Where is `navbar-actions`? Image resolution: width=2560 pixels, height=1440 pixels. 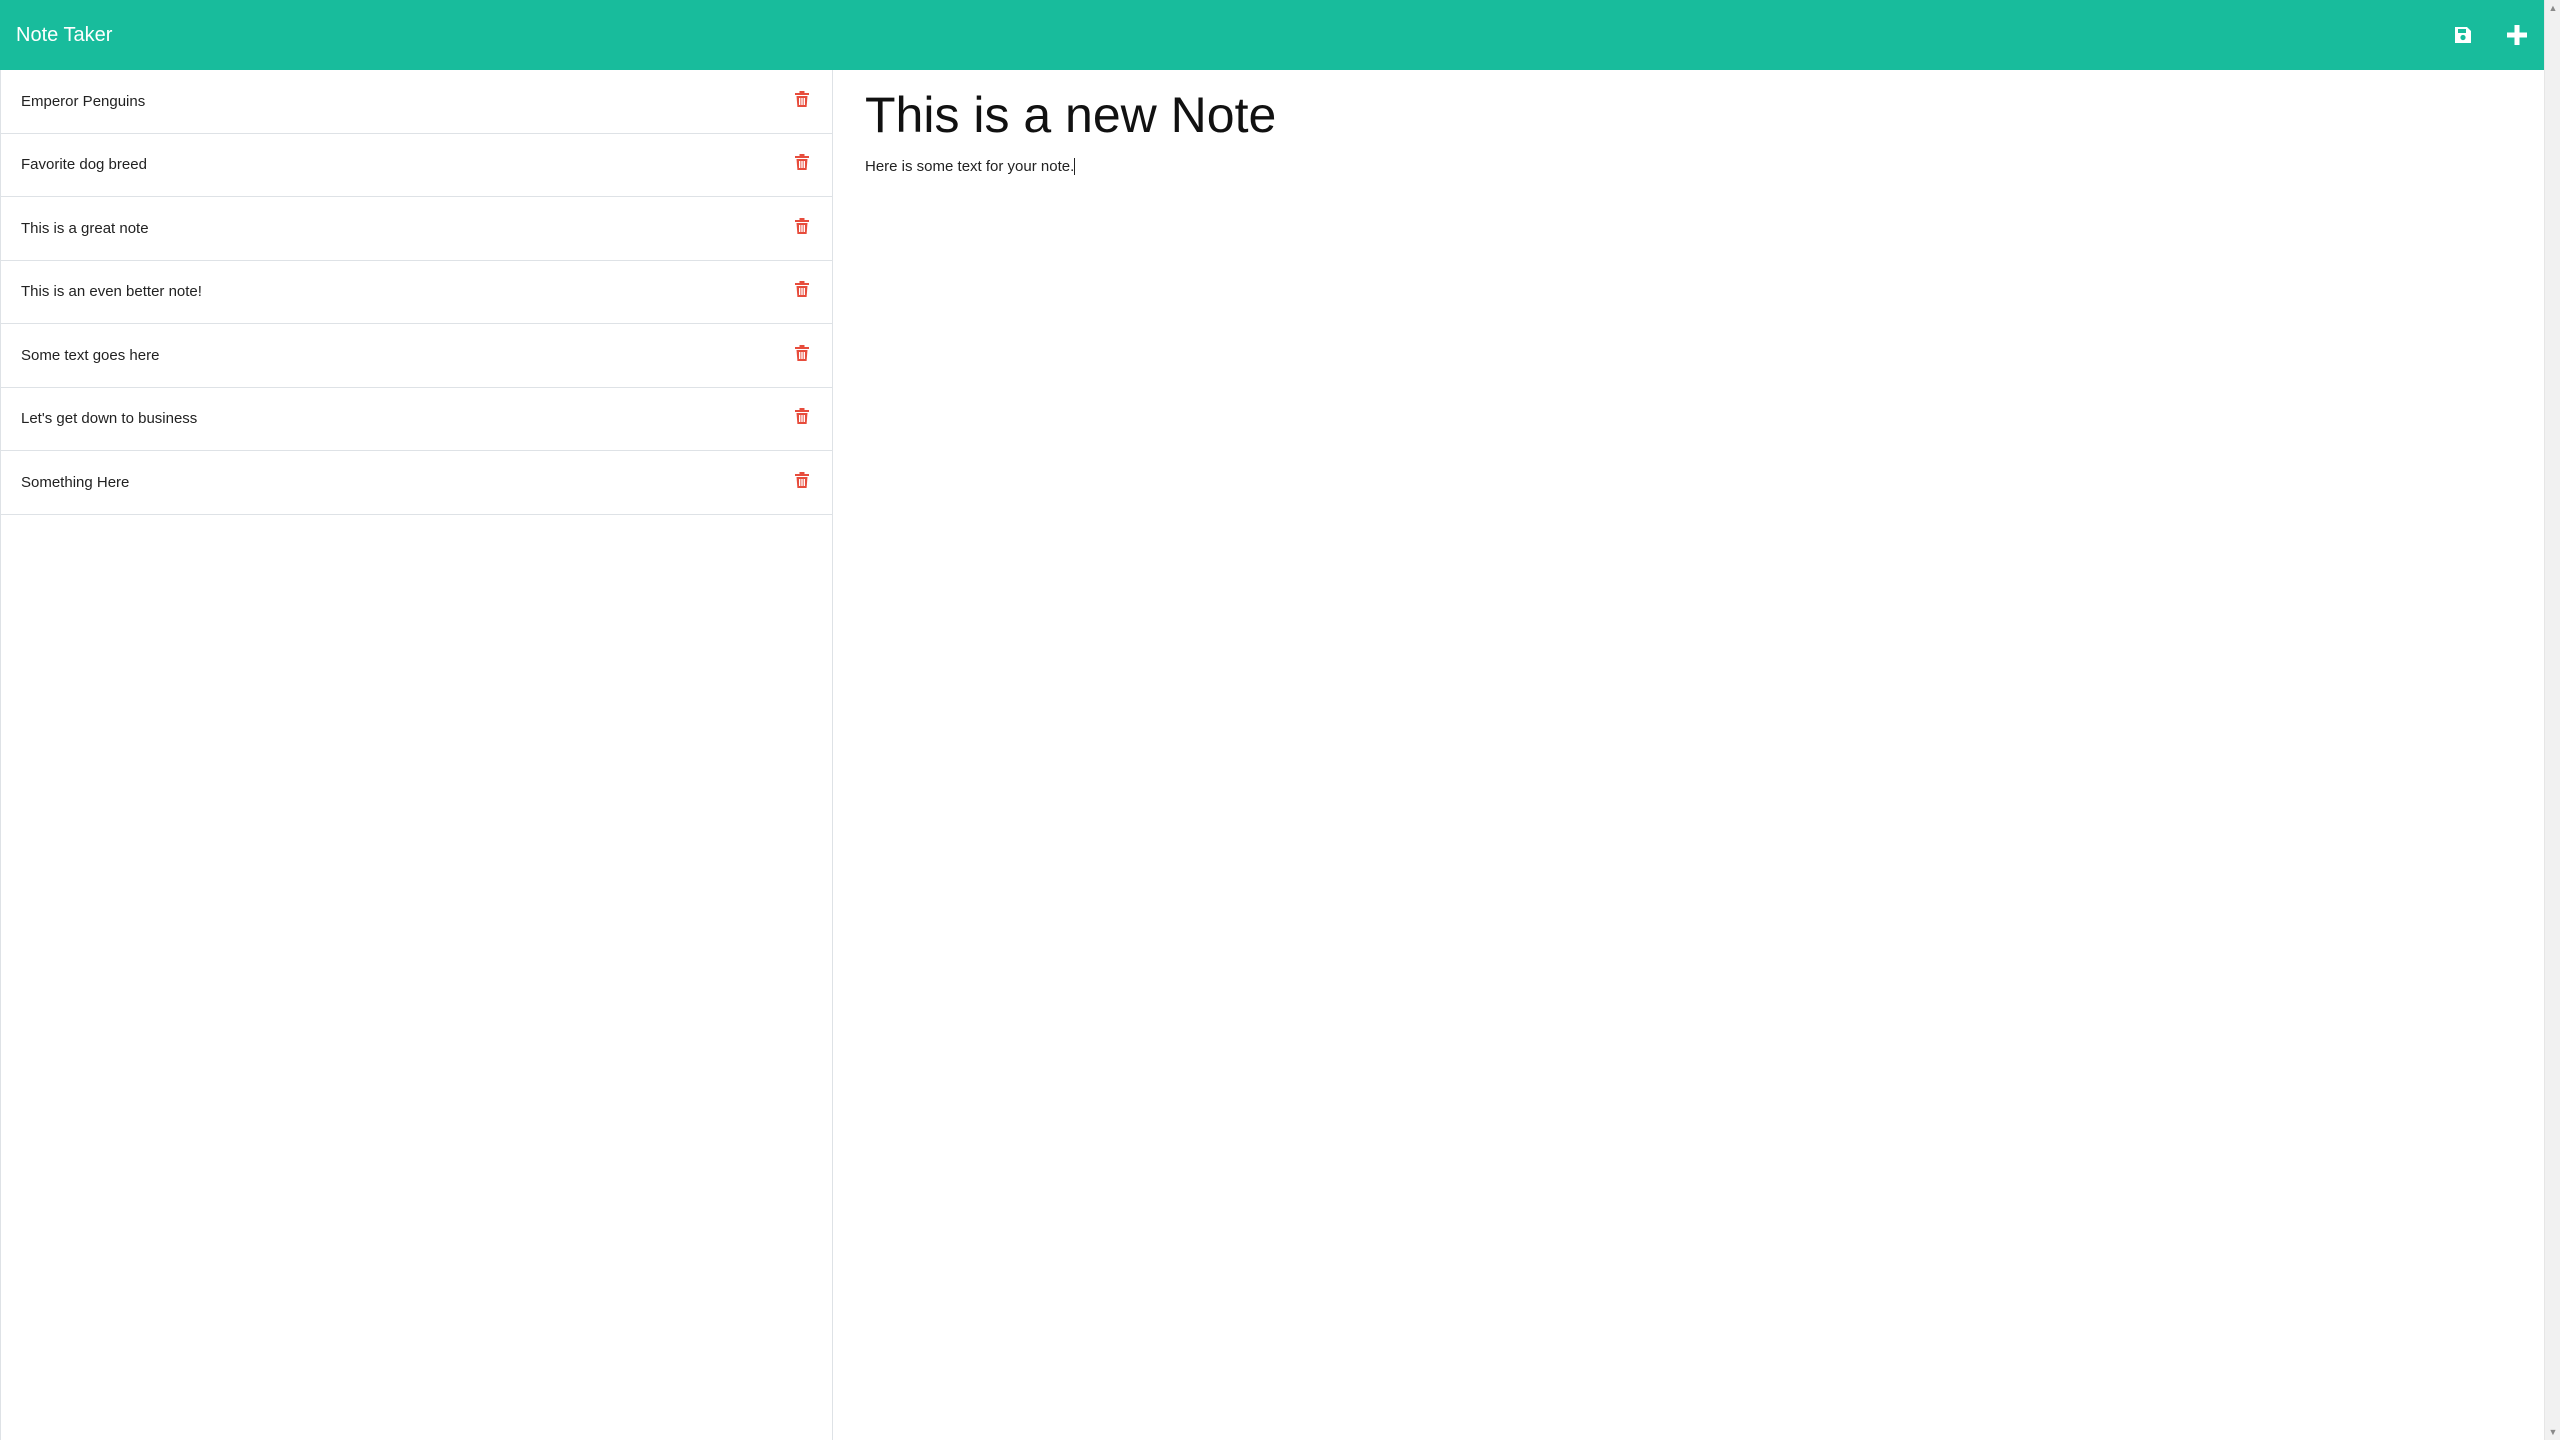 navbar-actions is located at coordinates (2490, 35).